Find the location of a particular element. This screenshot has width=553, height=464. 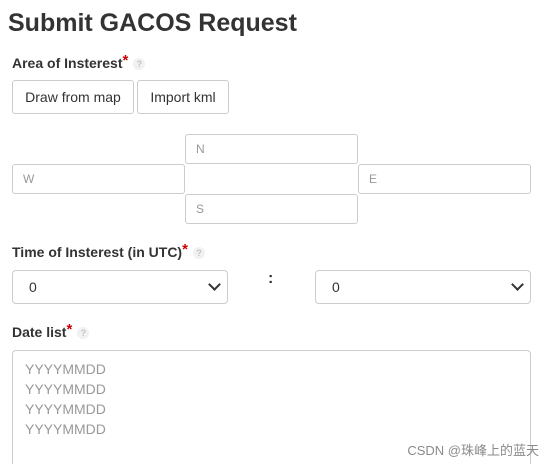

import-kml-button: Import kml is located at coordinates (183, 97).